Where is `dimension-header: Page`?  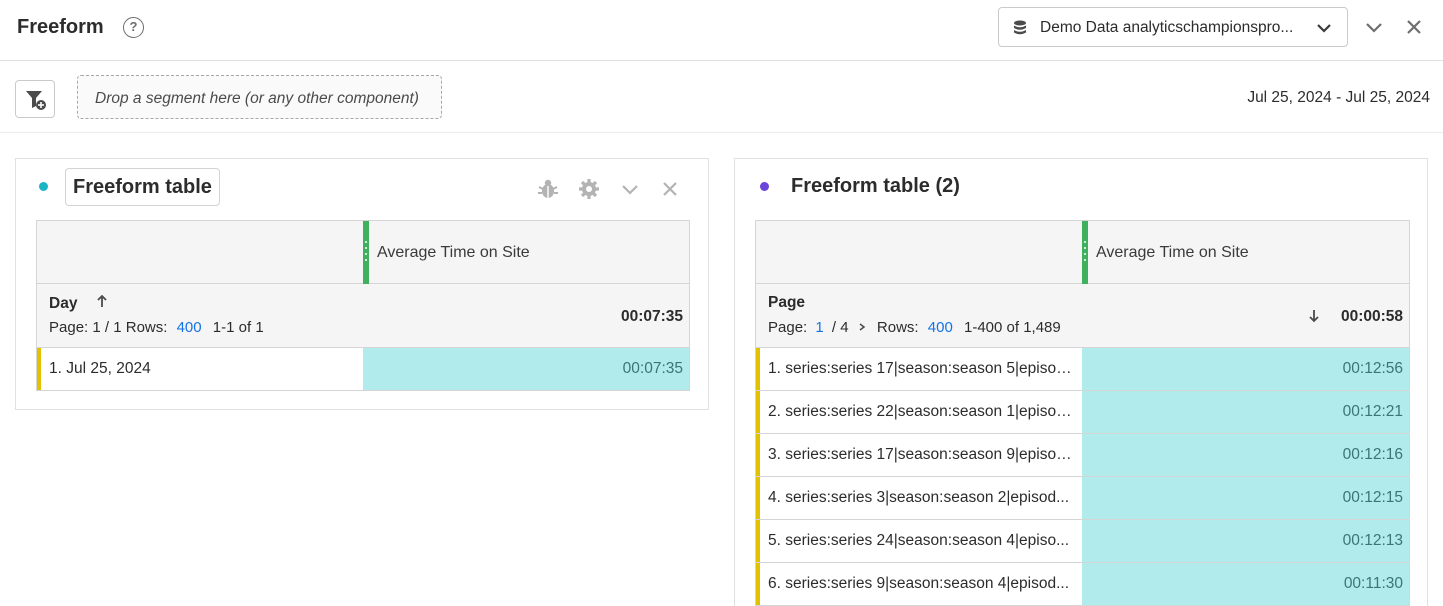
dimension-header: Page is located at coordinates (786, 303).